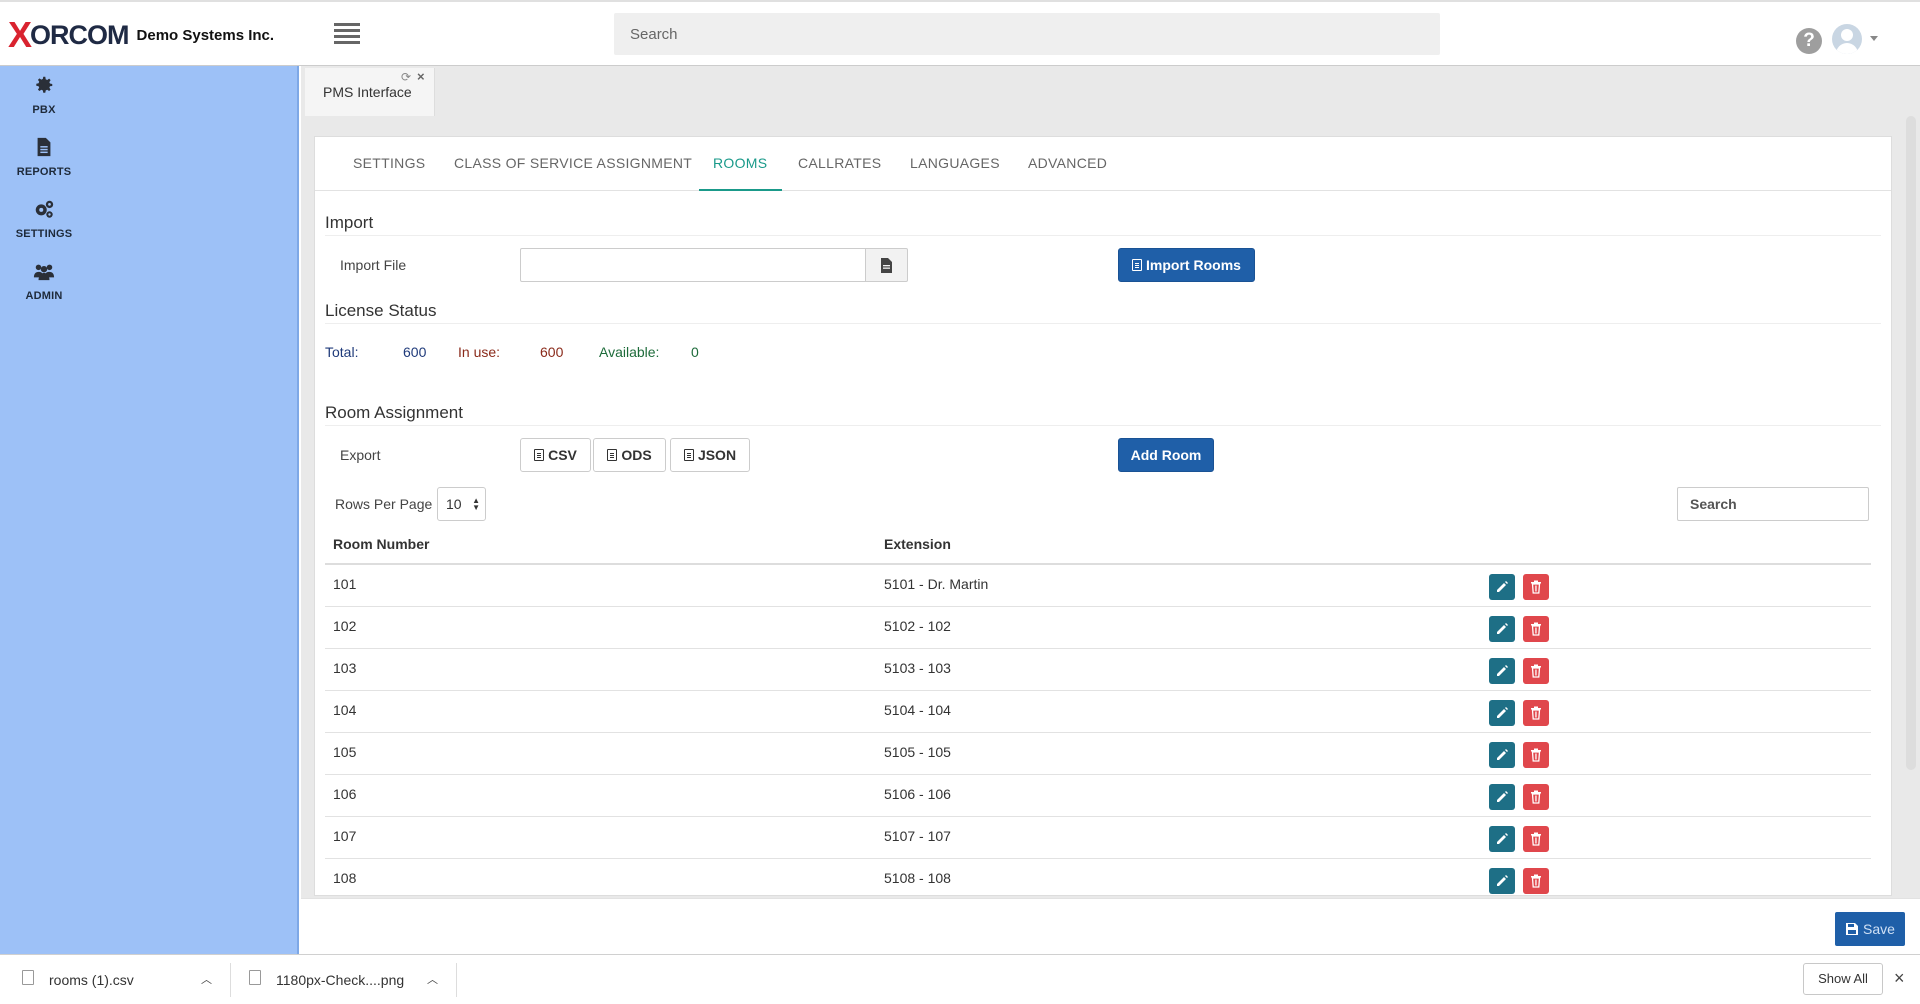 The height and width of the screenshot is (1004, 1920). Describe the element at coordinates (1870, 929) in the screenshot. I see `save-button: Save` at that location.